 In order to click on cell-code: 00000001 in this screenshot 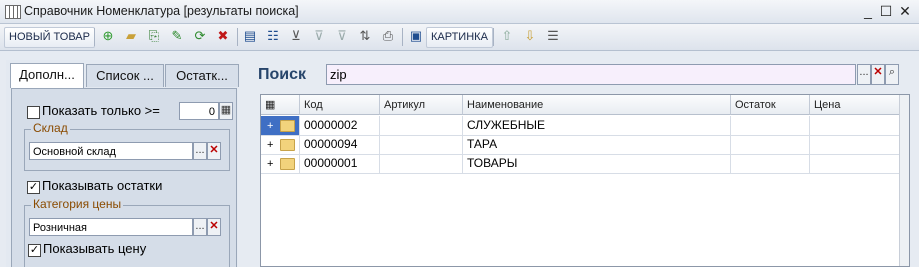, I will do `click(340, 163)`.